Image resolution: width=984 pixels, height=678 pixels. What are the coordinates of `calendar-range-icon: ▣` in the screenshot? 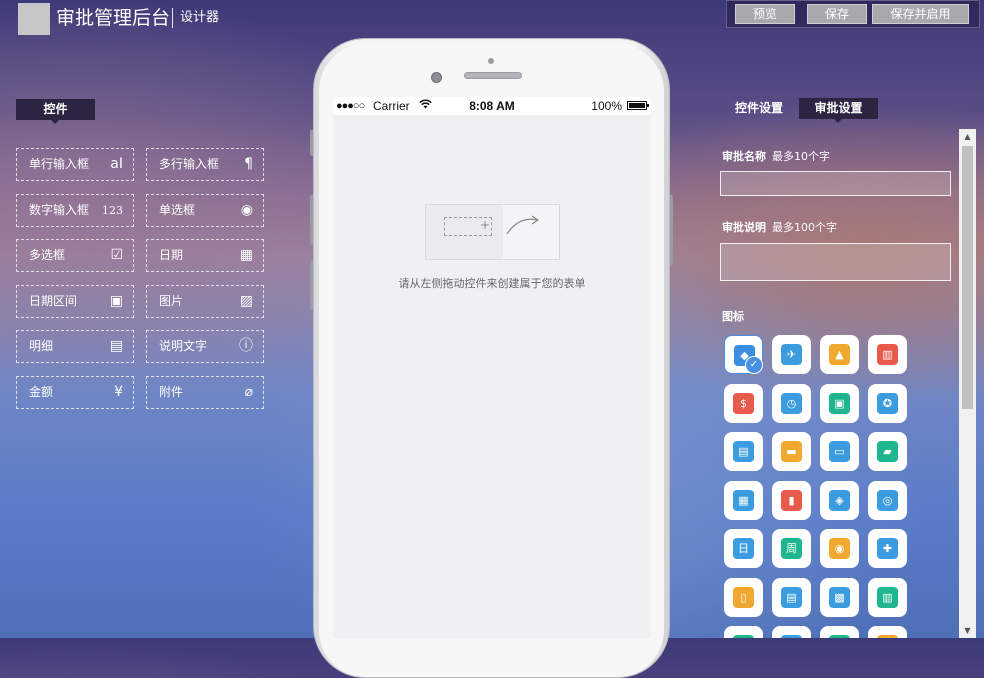 It's located at (116, 300).